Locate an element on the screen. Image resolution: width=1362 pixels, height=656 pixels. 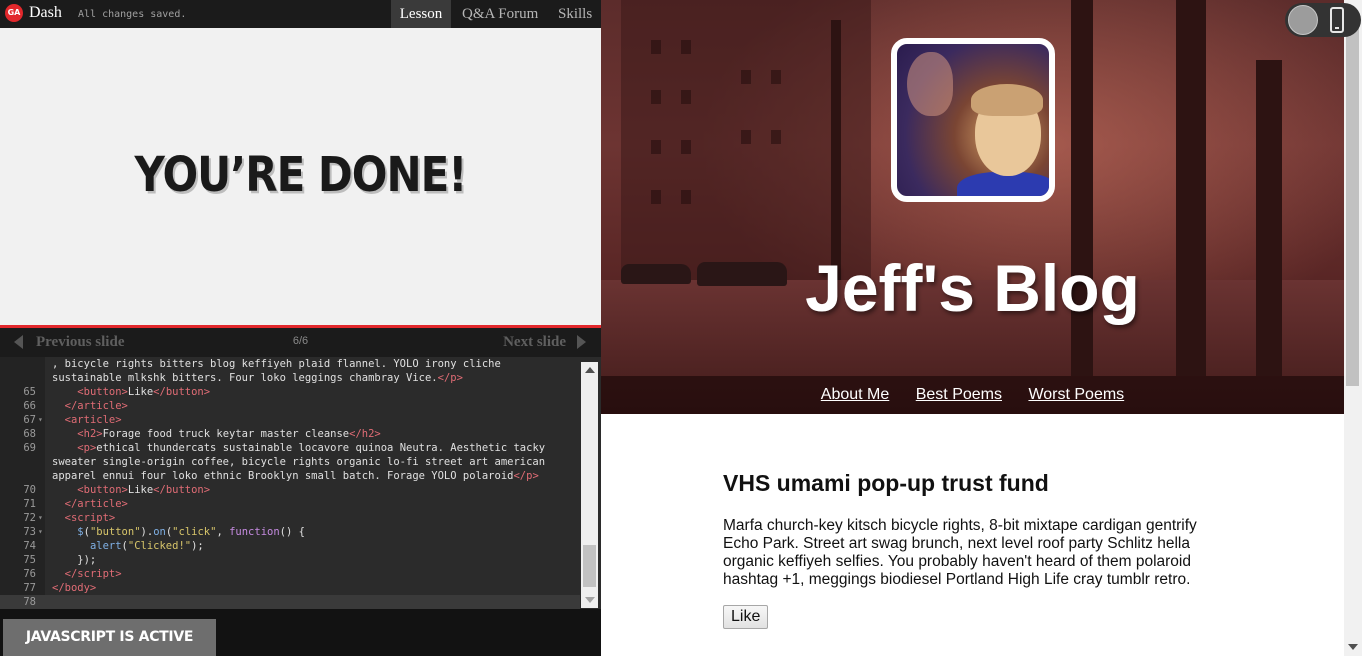
code-line: 73 ▾ $("button").on("click", function() { is located at coordinates (290, 532).